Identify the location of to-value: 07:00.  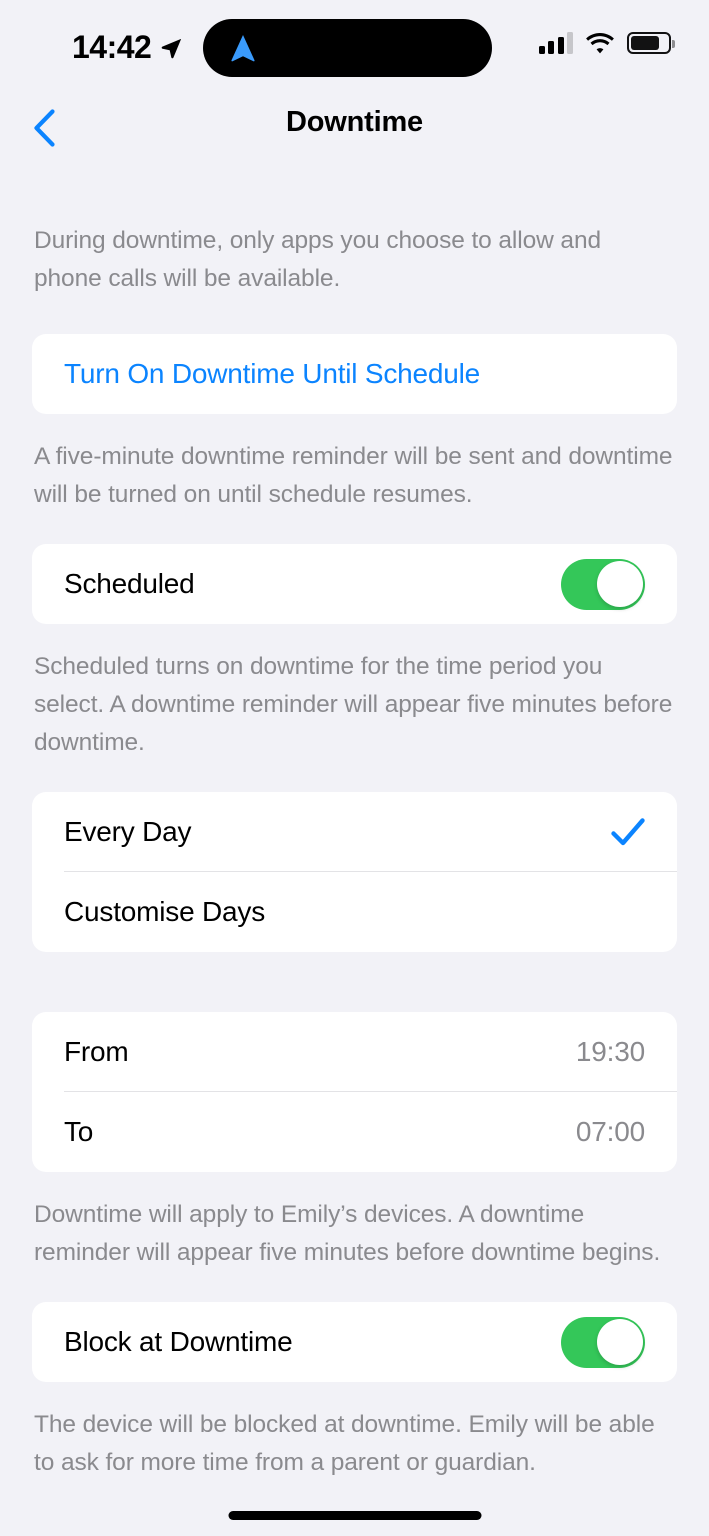
(610, 1132).